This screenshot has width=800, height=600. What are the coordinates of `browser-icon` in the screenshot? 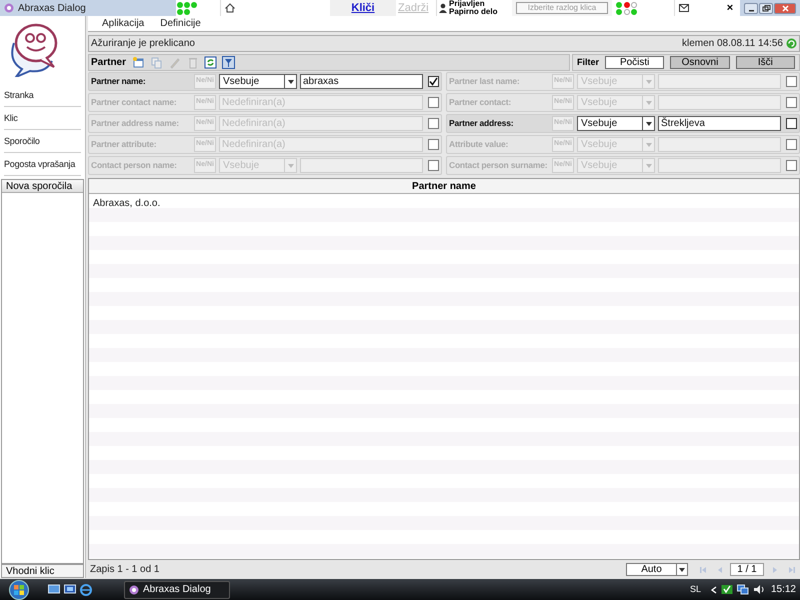 It's located at (86, 590).